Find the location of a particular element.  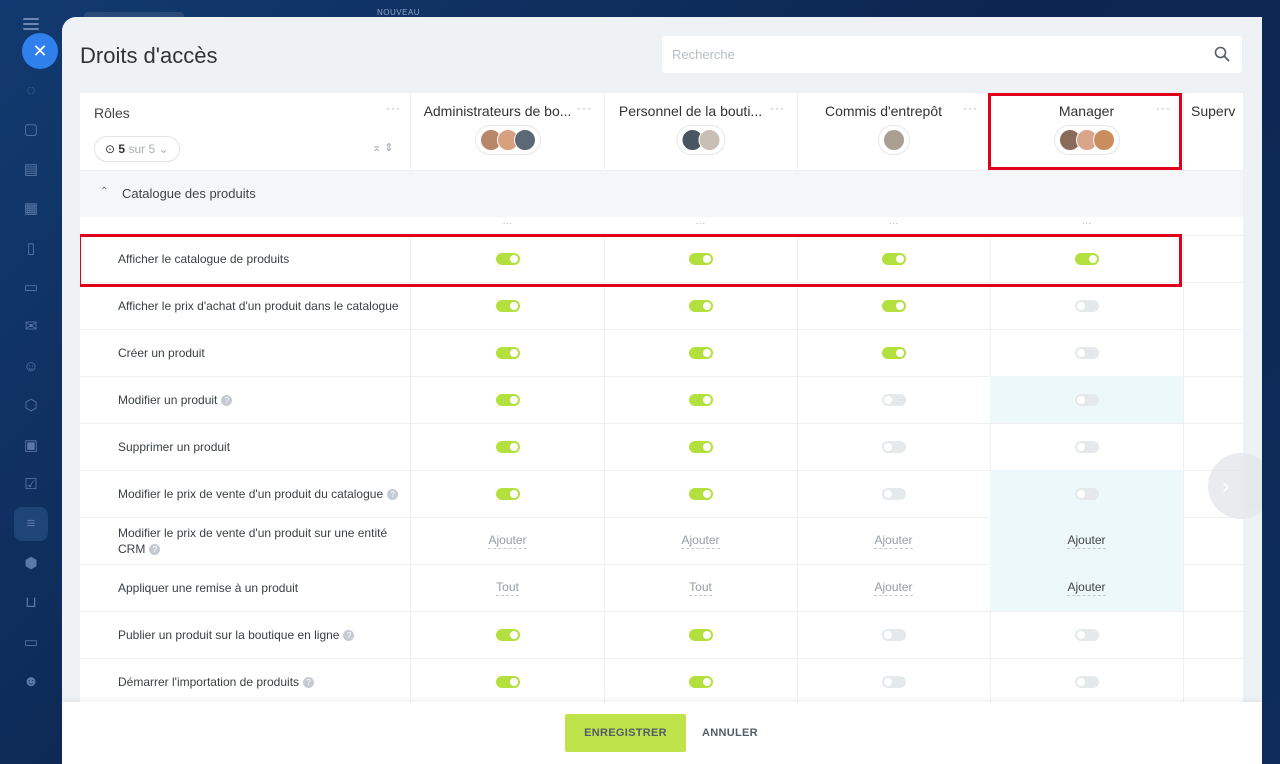

menu-icon is located at coordinates (31, 24).